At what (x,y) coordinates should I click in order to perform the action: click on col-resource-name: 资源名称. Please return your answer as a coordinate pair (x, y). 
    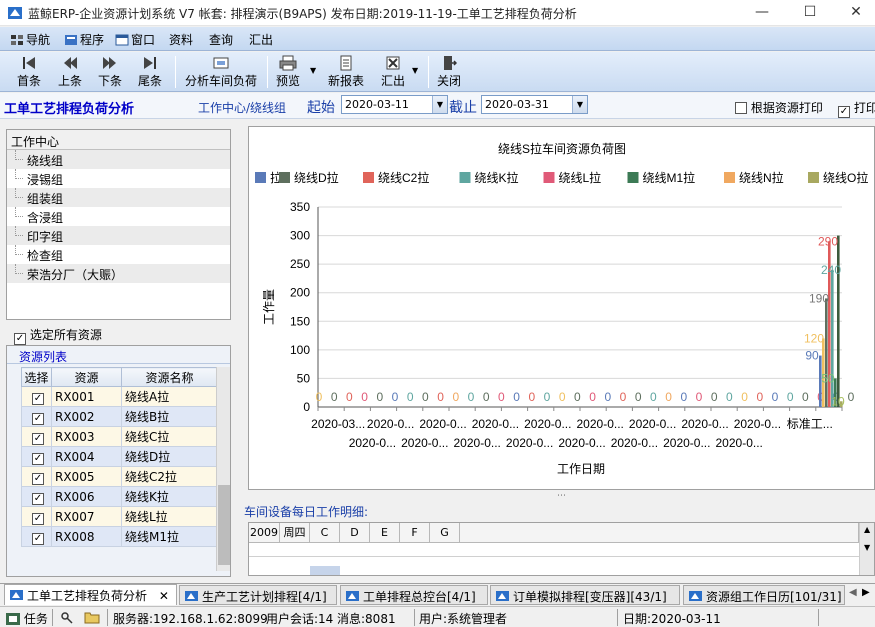
    Looking at the image, I should click on (169, 377).